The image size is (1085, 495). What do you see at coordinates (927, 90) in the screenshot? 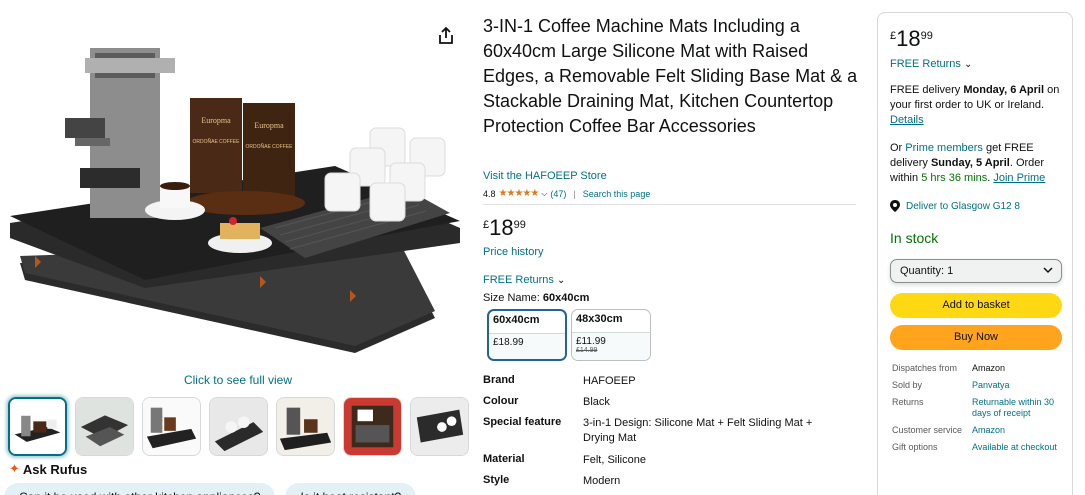
I see `delivery-prefix: FREE delivery` at bounding box center [927, 90].